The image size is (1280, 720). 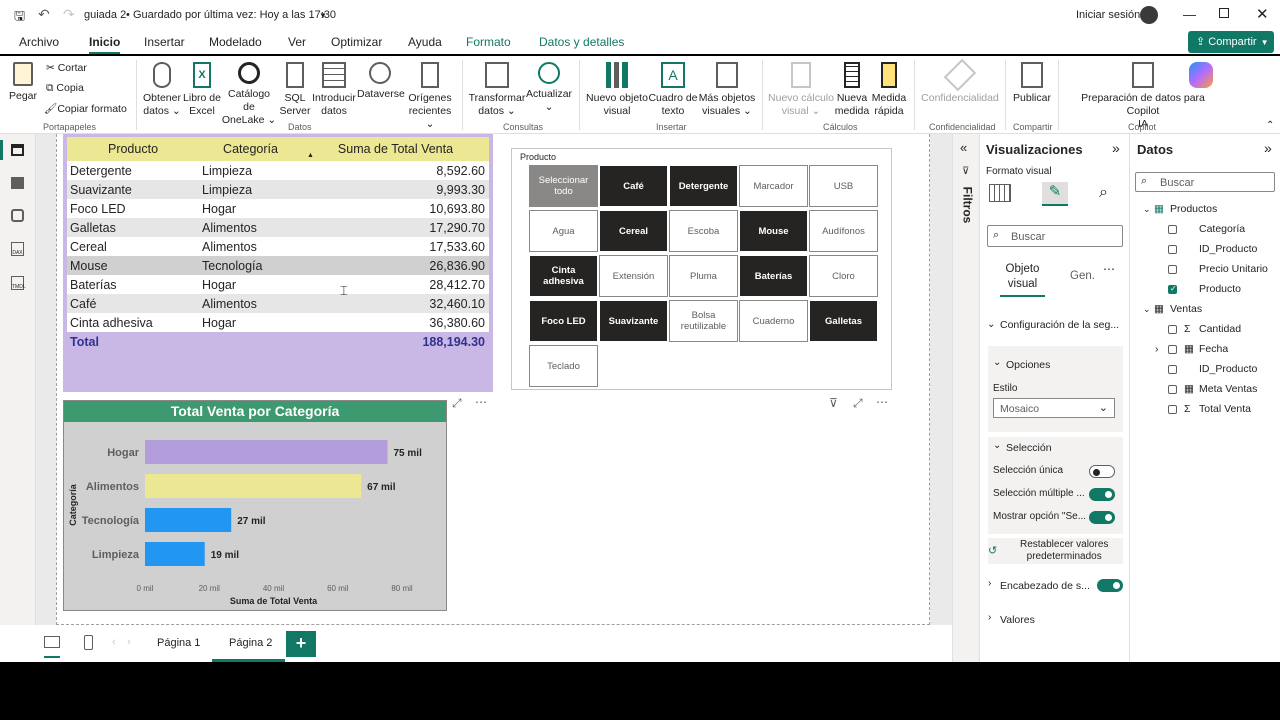 What do you see at coordinates (17, 183) in the screenshot?
I see `table-view-icon` at bounding box center [17, 183].